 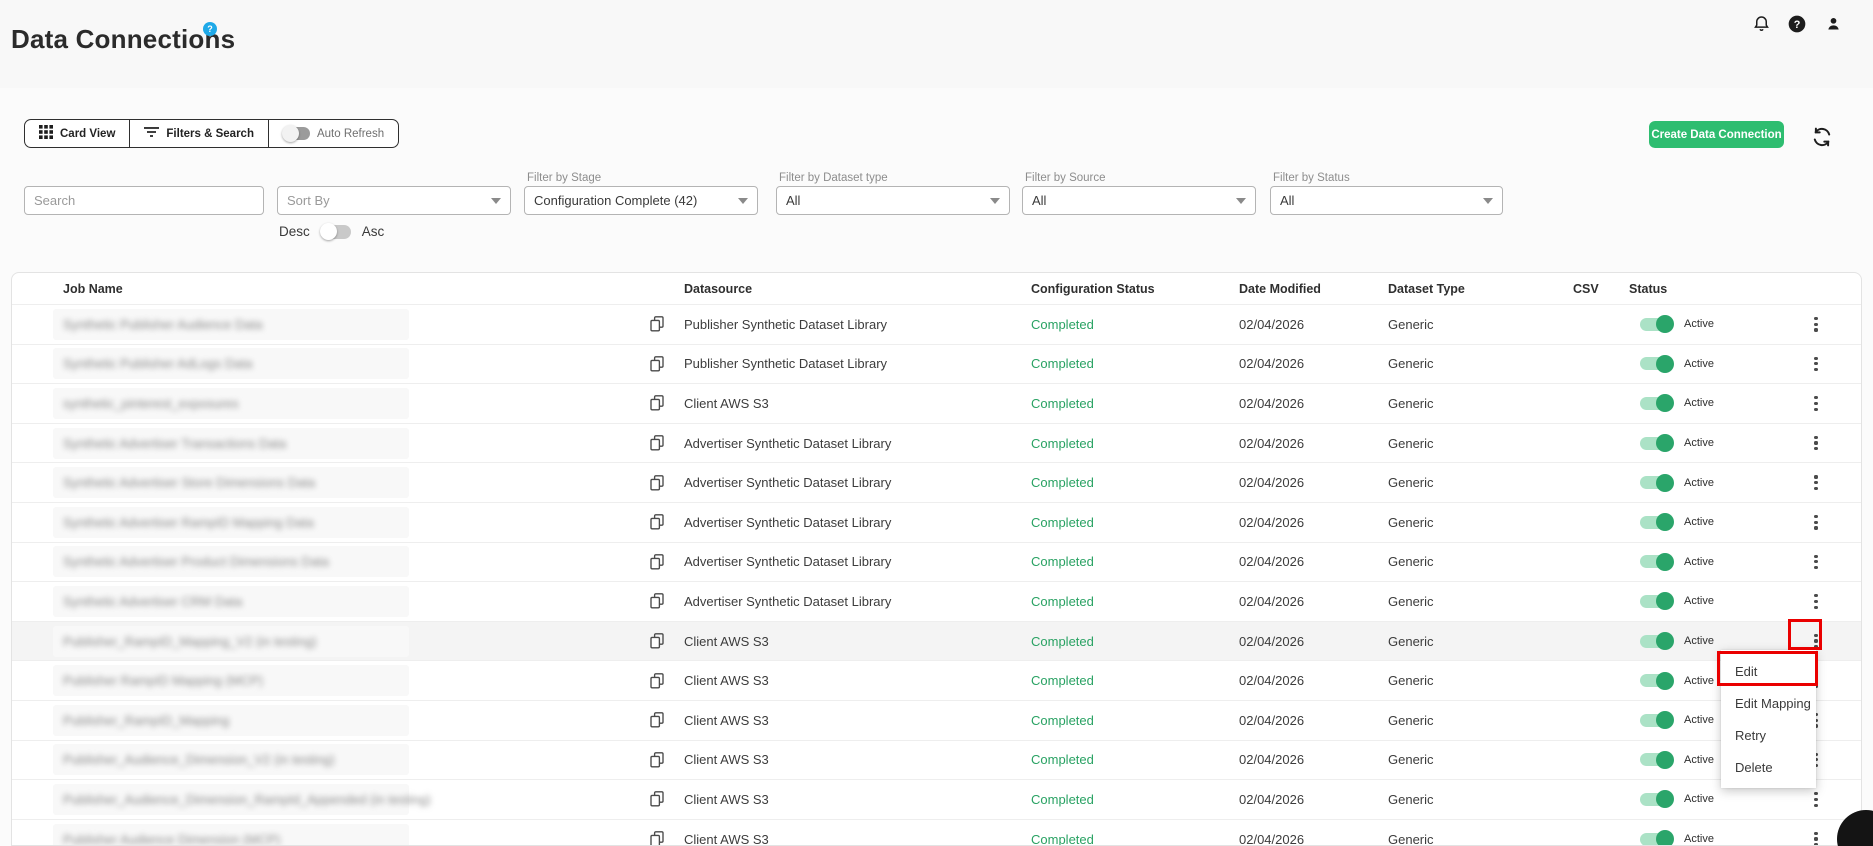 I want to click on menu-item-delete: Delete, so click(x=1768, y=767).